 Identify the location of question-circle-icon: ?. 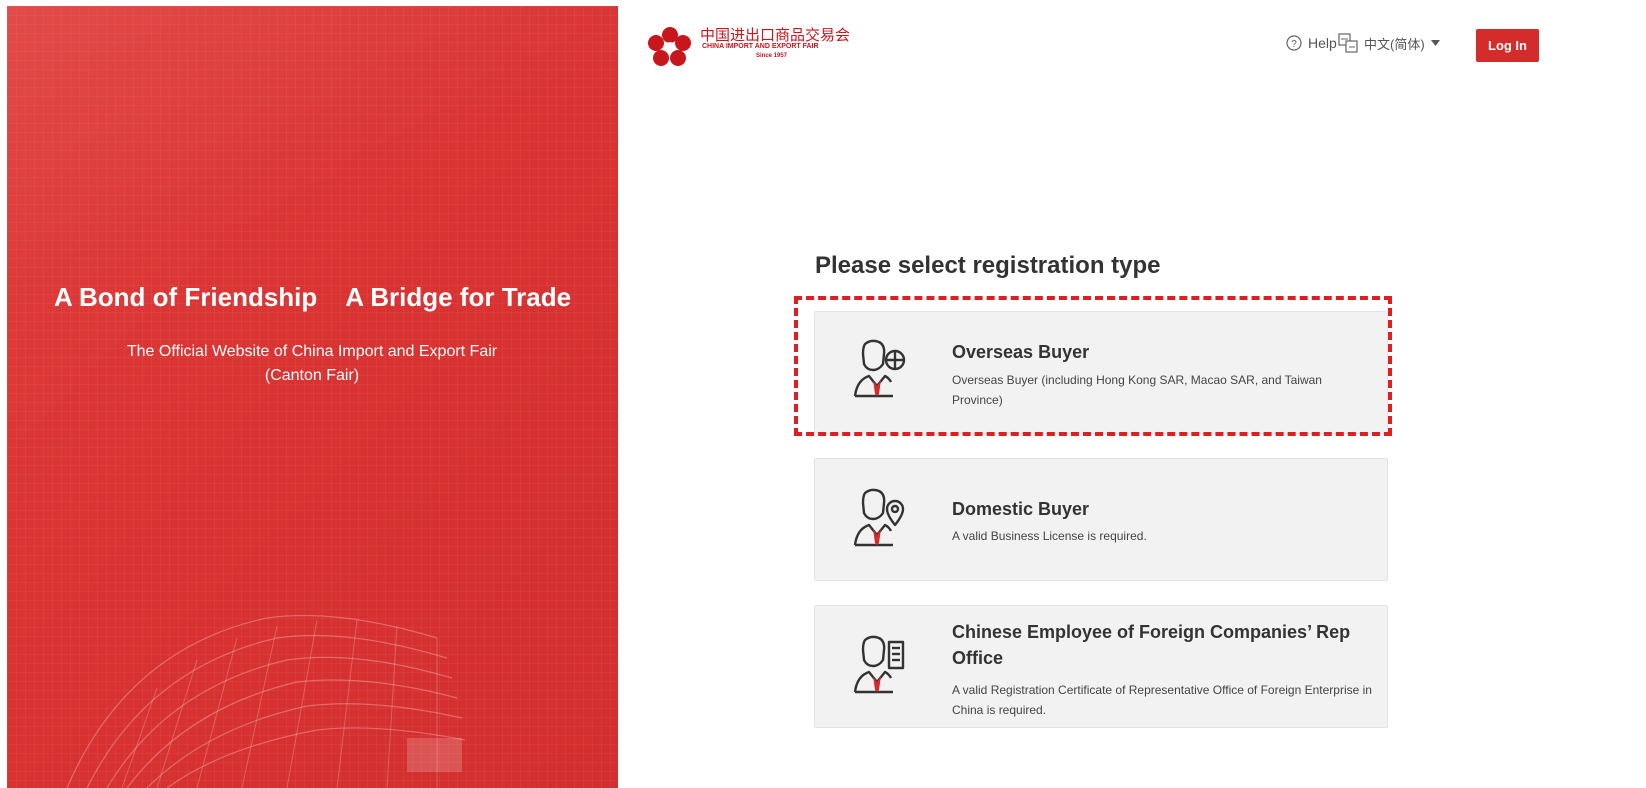
(1294, 43).